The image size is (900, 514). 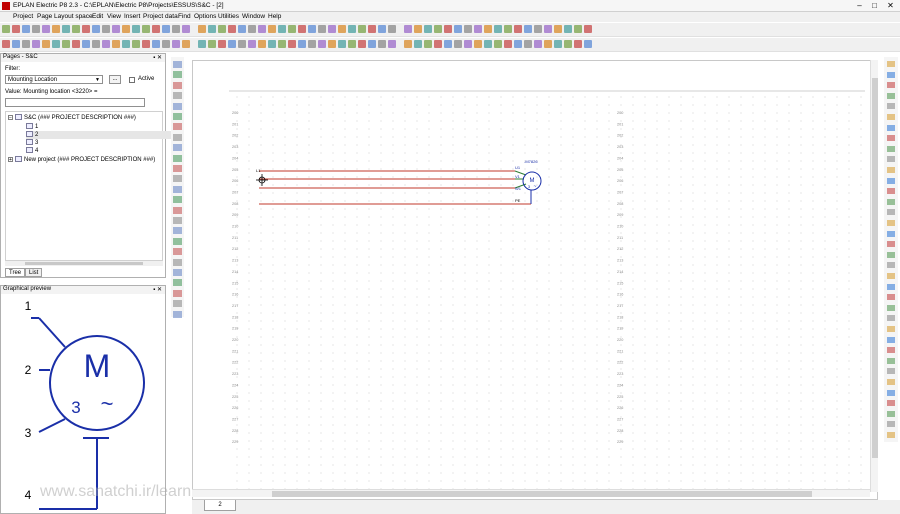 What do you see at coordinates (10, 117) in the screenshot?
I see `collapse-icon: −` at bounding box center [10, 117].